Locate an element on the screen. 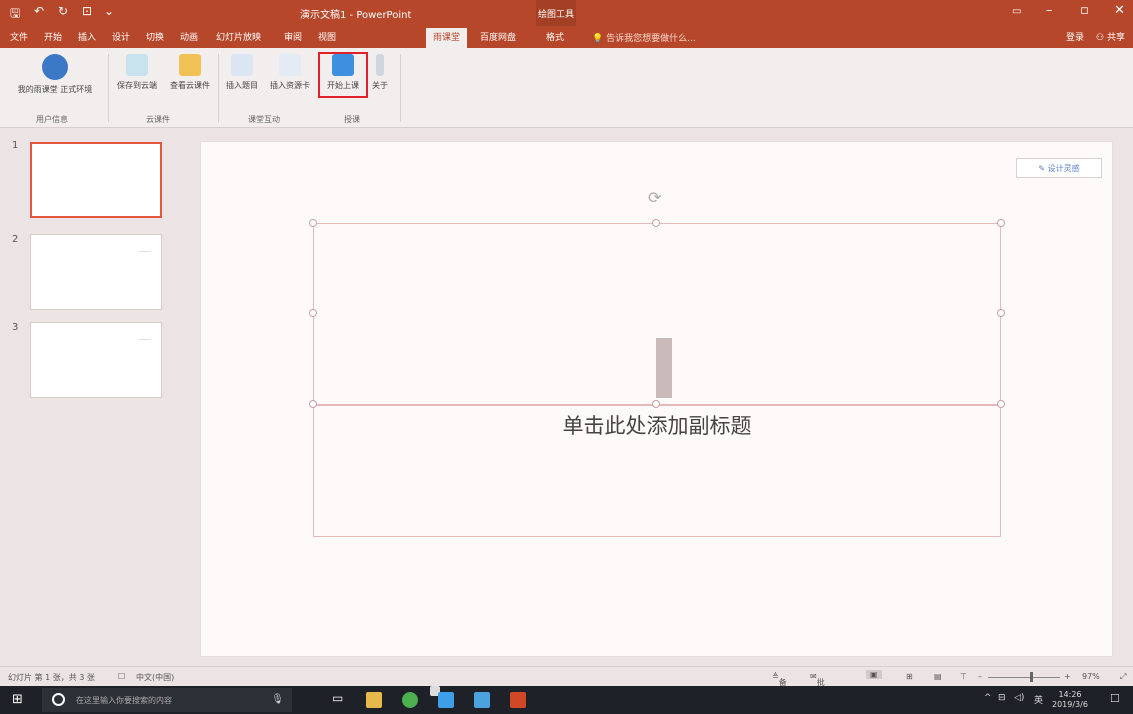 This screenshot has height=714, width=1133. group-separator is located at coordinates (108, 88).